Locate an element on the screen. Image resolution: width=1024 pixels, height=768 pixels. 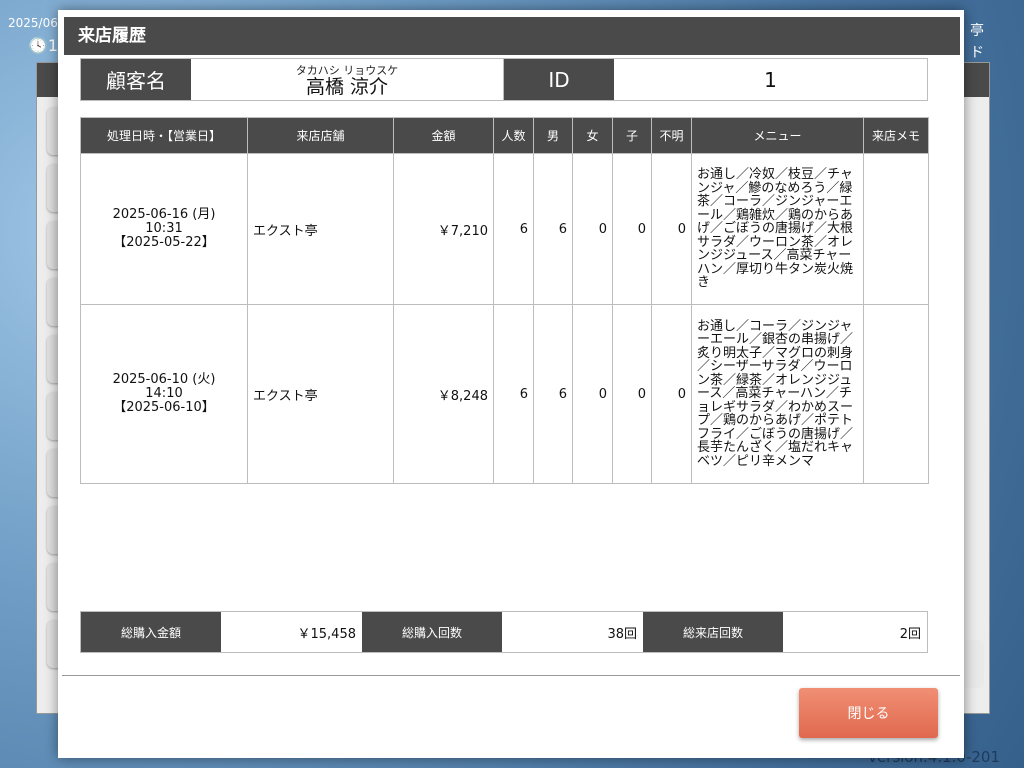
header-male: 男 is located at coordinates (553, 135).